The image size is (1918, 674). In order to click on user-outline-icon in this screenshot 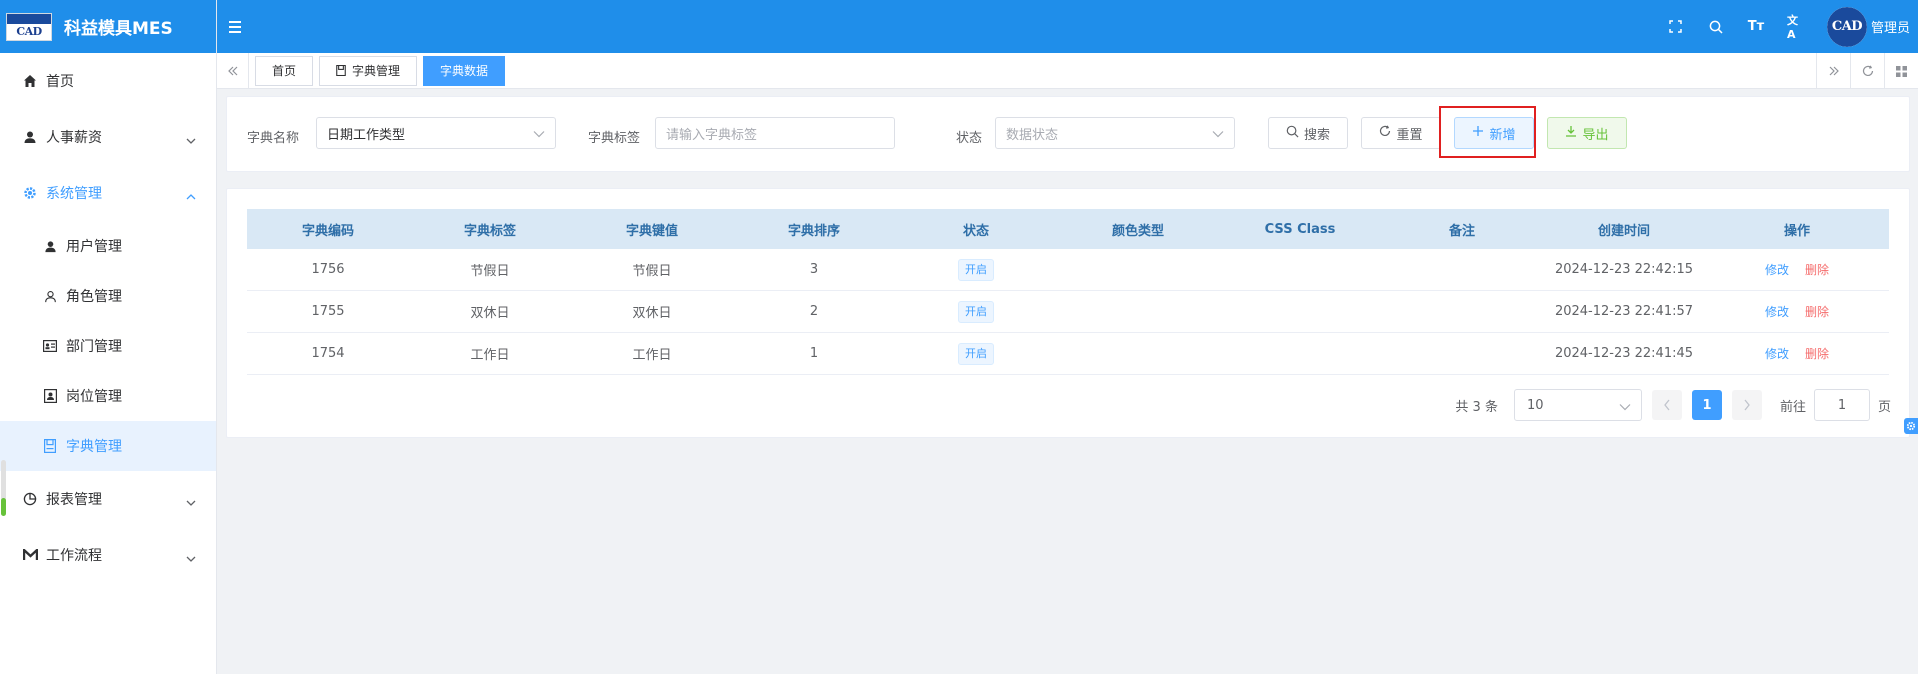, I will do `click(50, 296)`.